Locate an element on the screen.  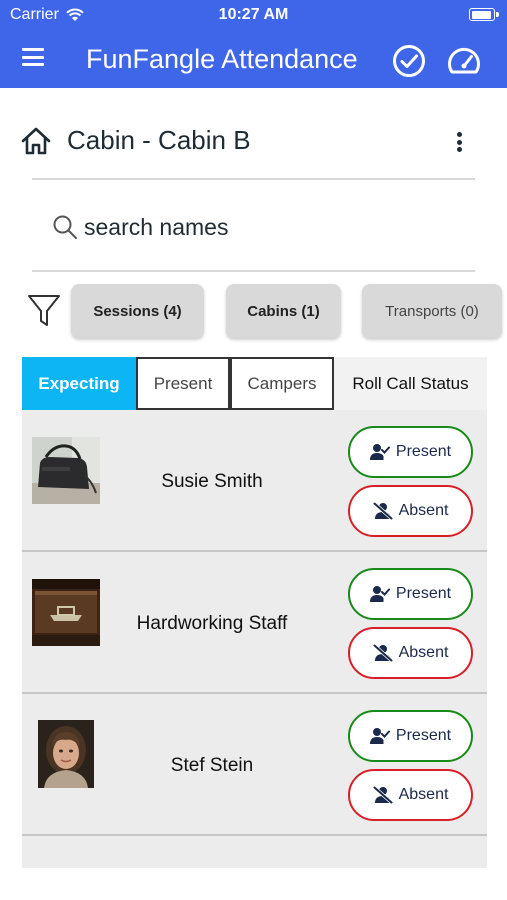
list-item: Stef Stein Present Absent is located at coordinates (254, 765).